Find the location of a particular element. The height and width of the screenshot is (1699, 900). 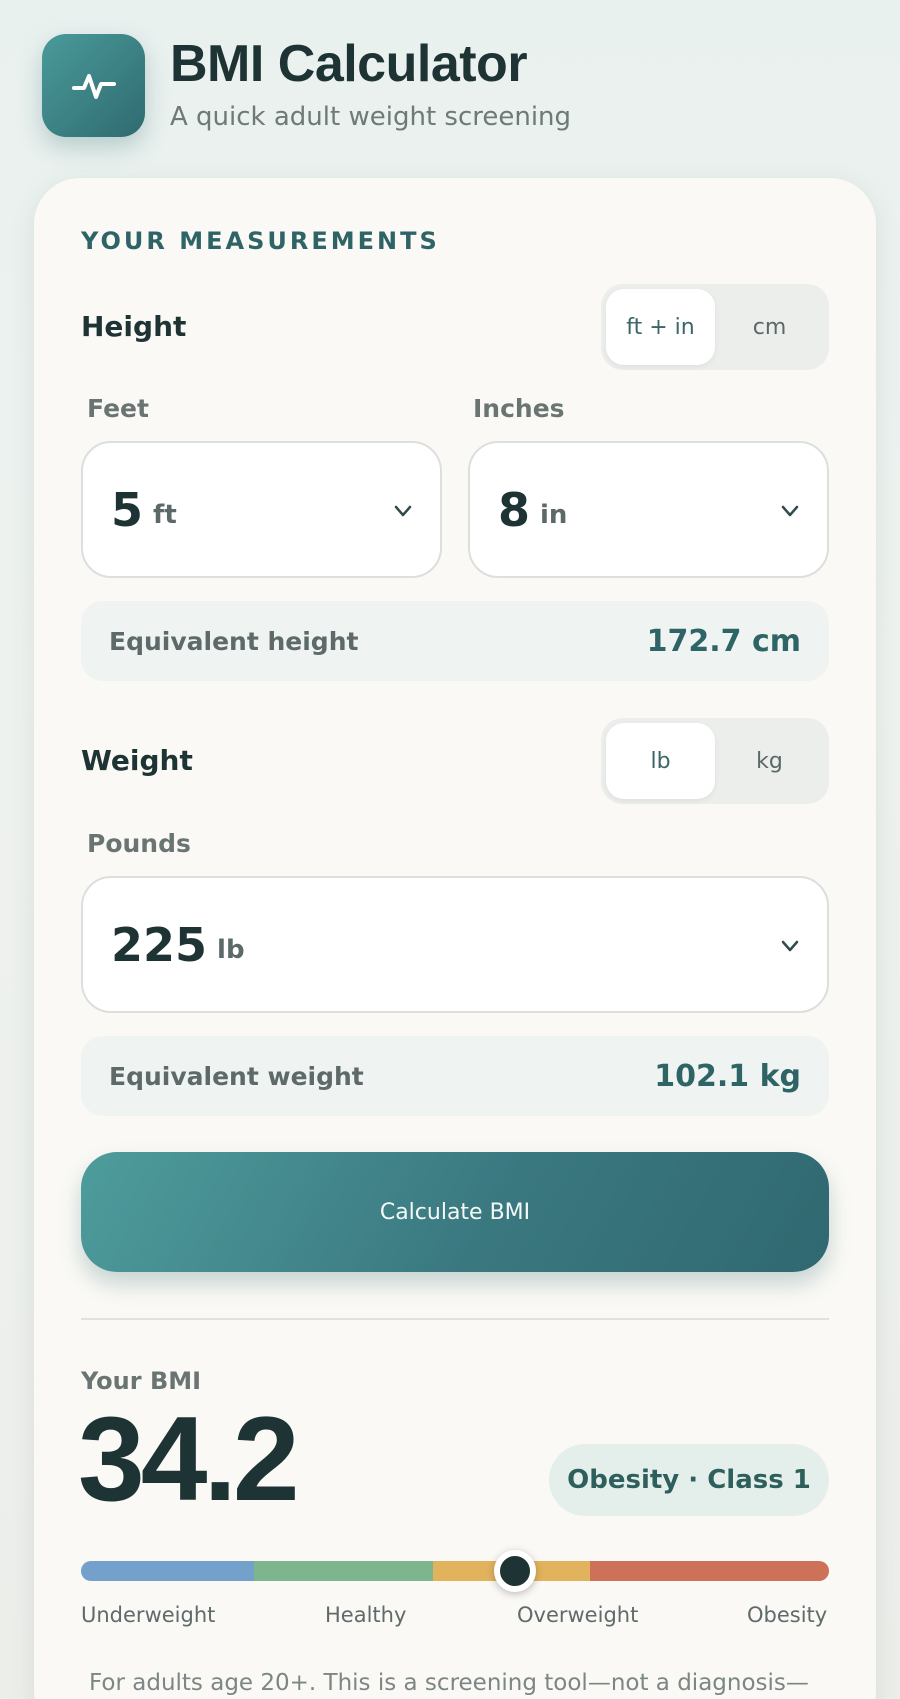

height-unit-toggle: ft + in cm is located at coordinates (715, 327).